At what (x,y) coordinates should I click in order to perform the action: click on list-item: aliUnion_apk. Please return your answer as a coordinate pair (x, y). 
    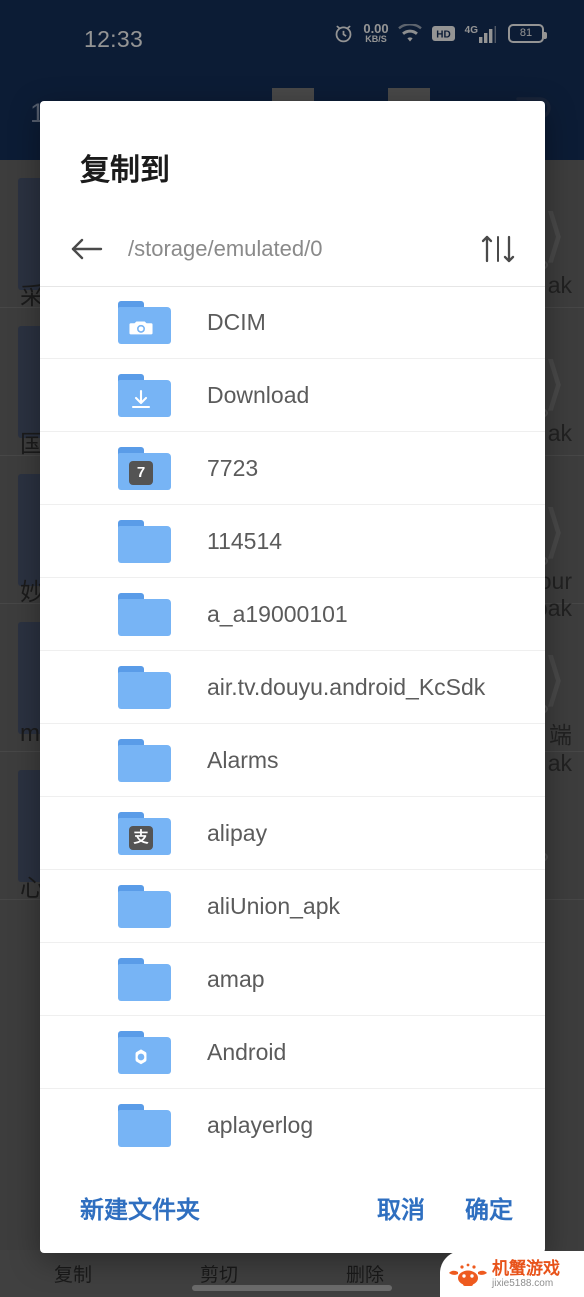
    Looking at the image, I should click on (292, 906).